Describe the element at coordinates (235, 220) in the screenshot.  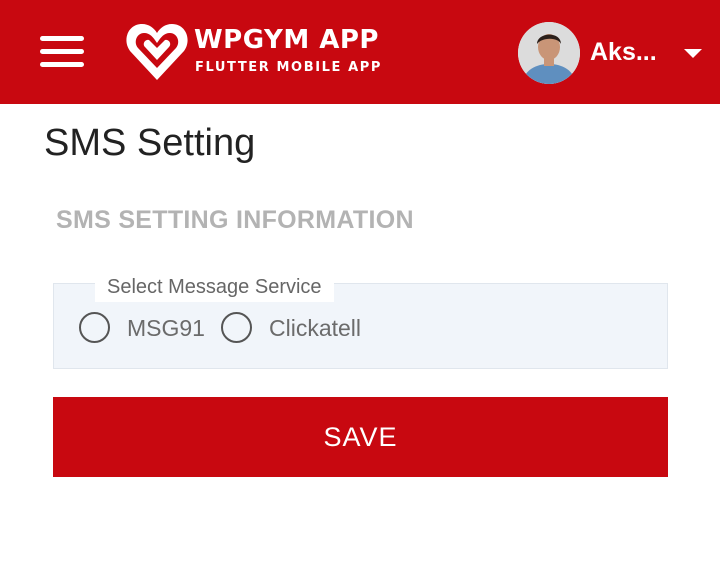
I see `section-title: SMS SETTING INFORMATION` at that location.